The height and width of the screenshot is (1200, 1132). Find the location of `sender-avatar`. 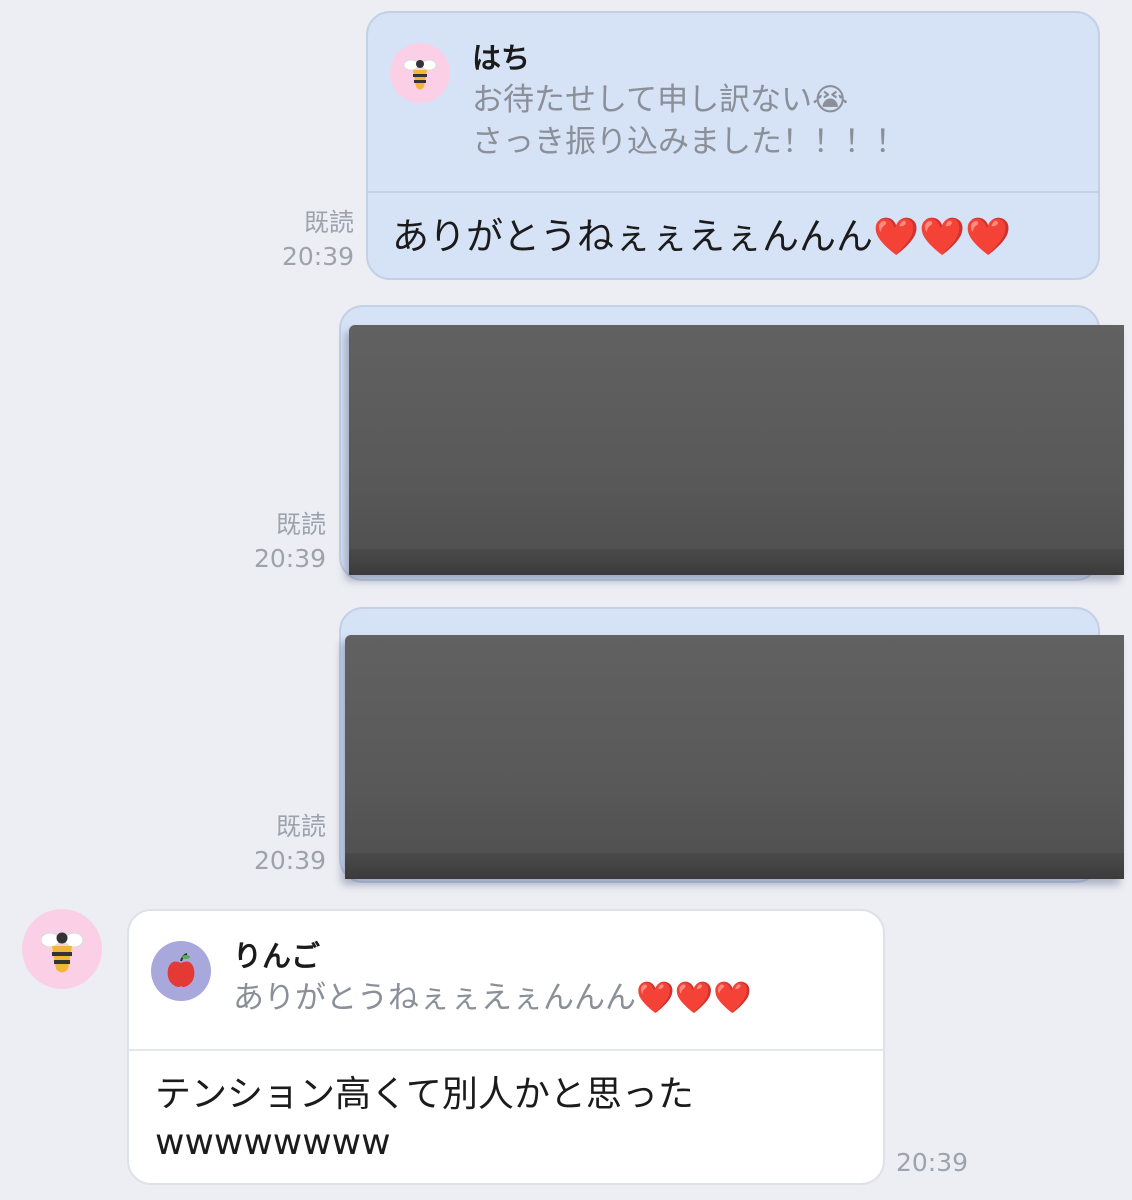

sender-avatar is located at coordinates (62, 949).